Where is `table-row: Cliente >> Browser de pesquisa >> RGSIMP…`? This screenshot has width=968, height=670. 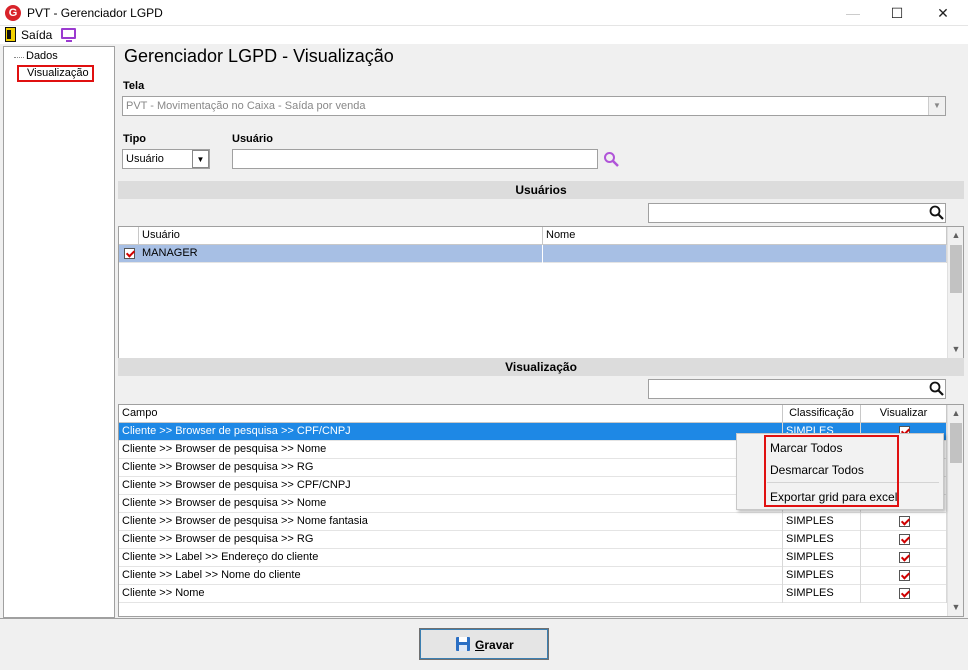 table-row: Cliente >> Browser de pesquisa >> RGSIMP… is located at coordinates (533, 540).